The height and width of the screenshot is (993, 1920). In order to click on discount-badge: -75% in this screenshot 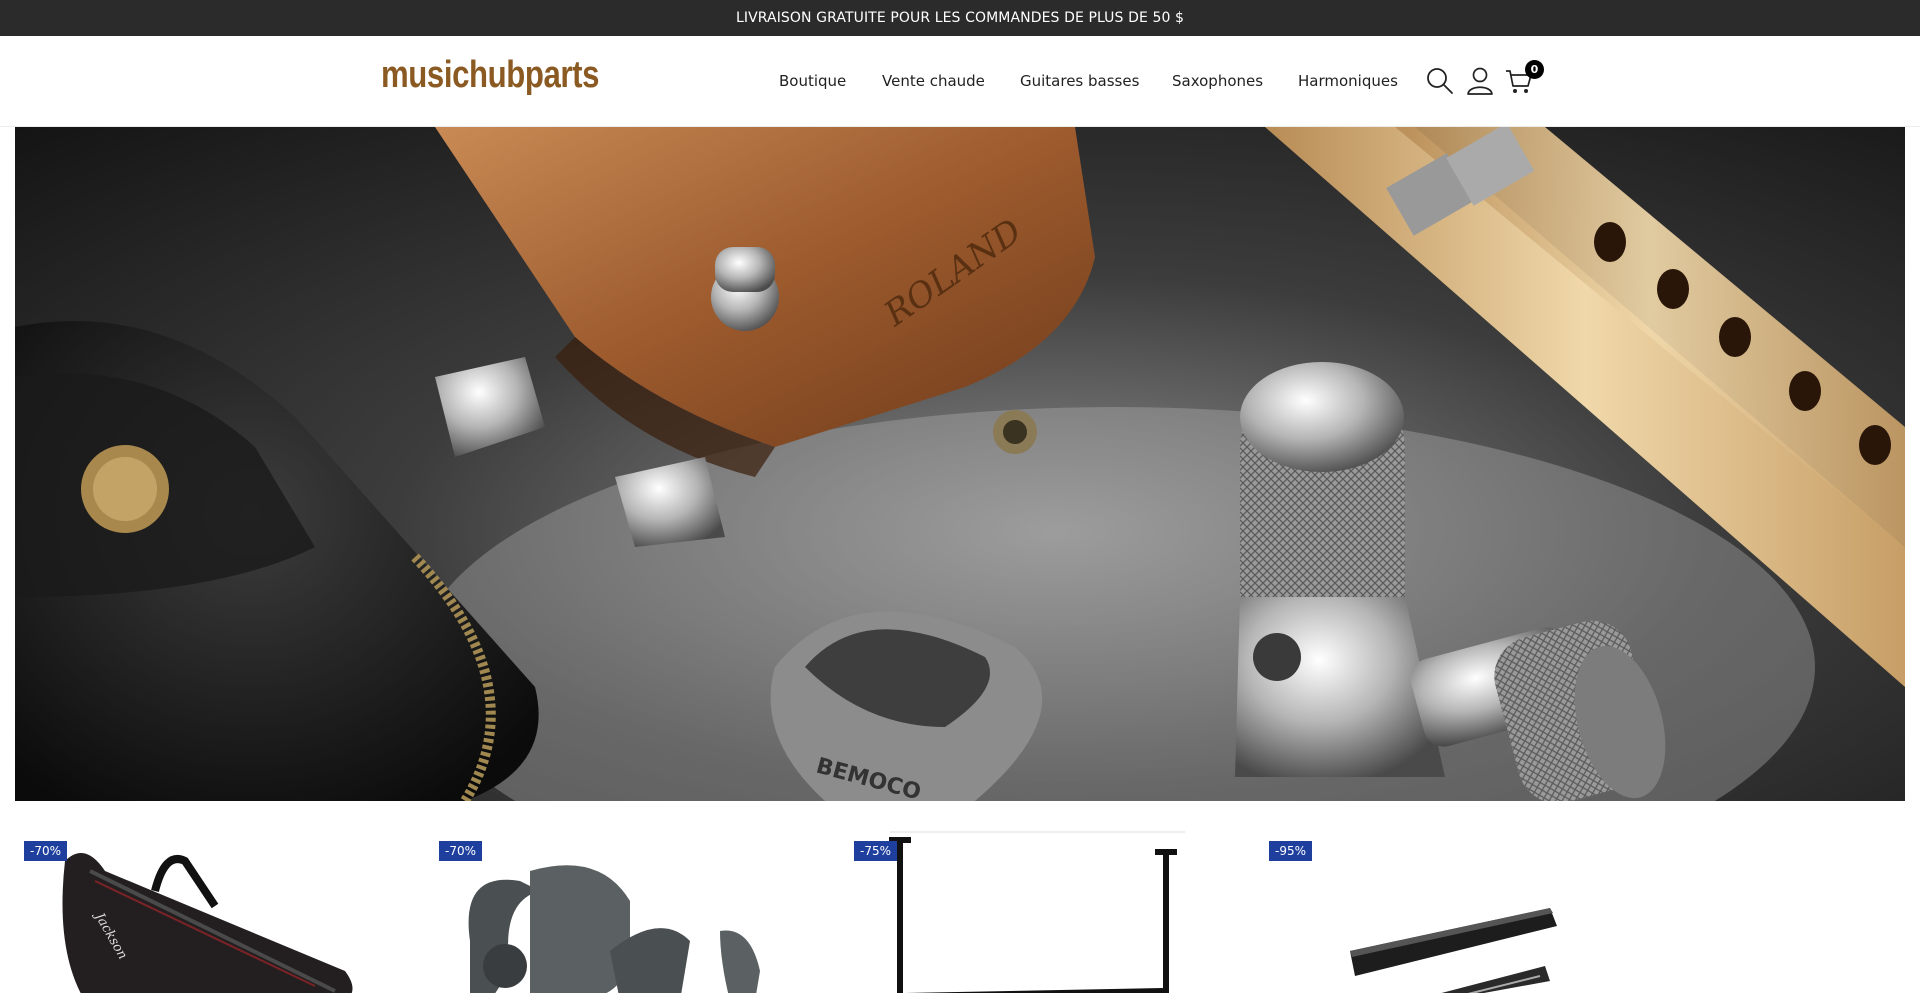, I will do `click(876, 851)`.